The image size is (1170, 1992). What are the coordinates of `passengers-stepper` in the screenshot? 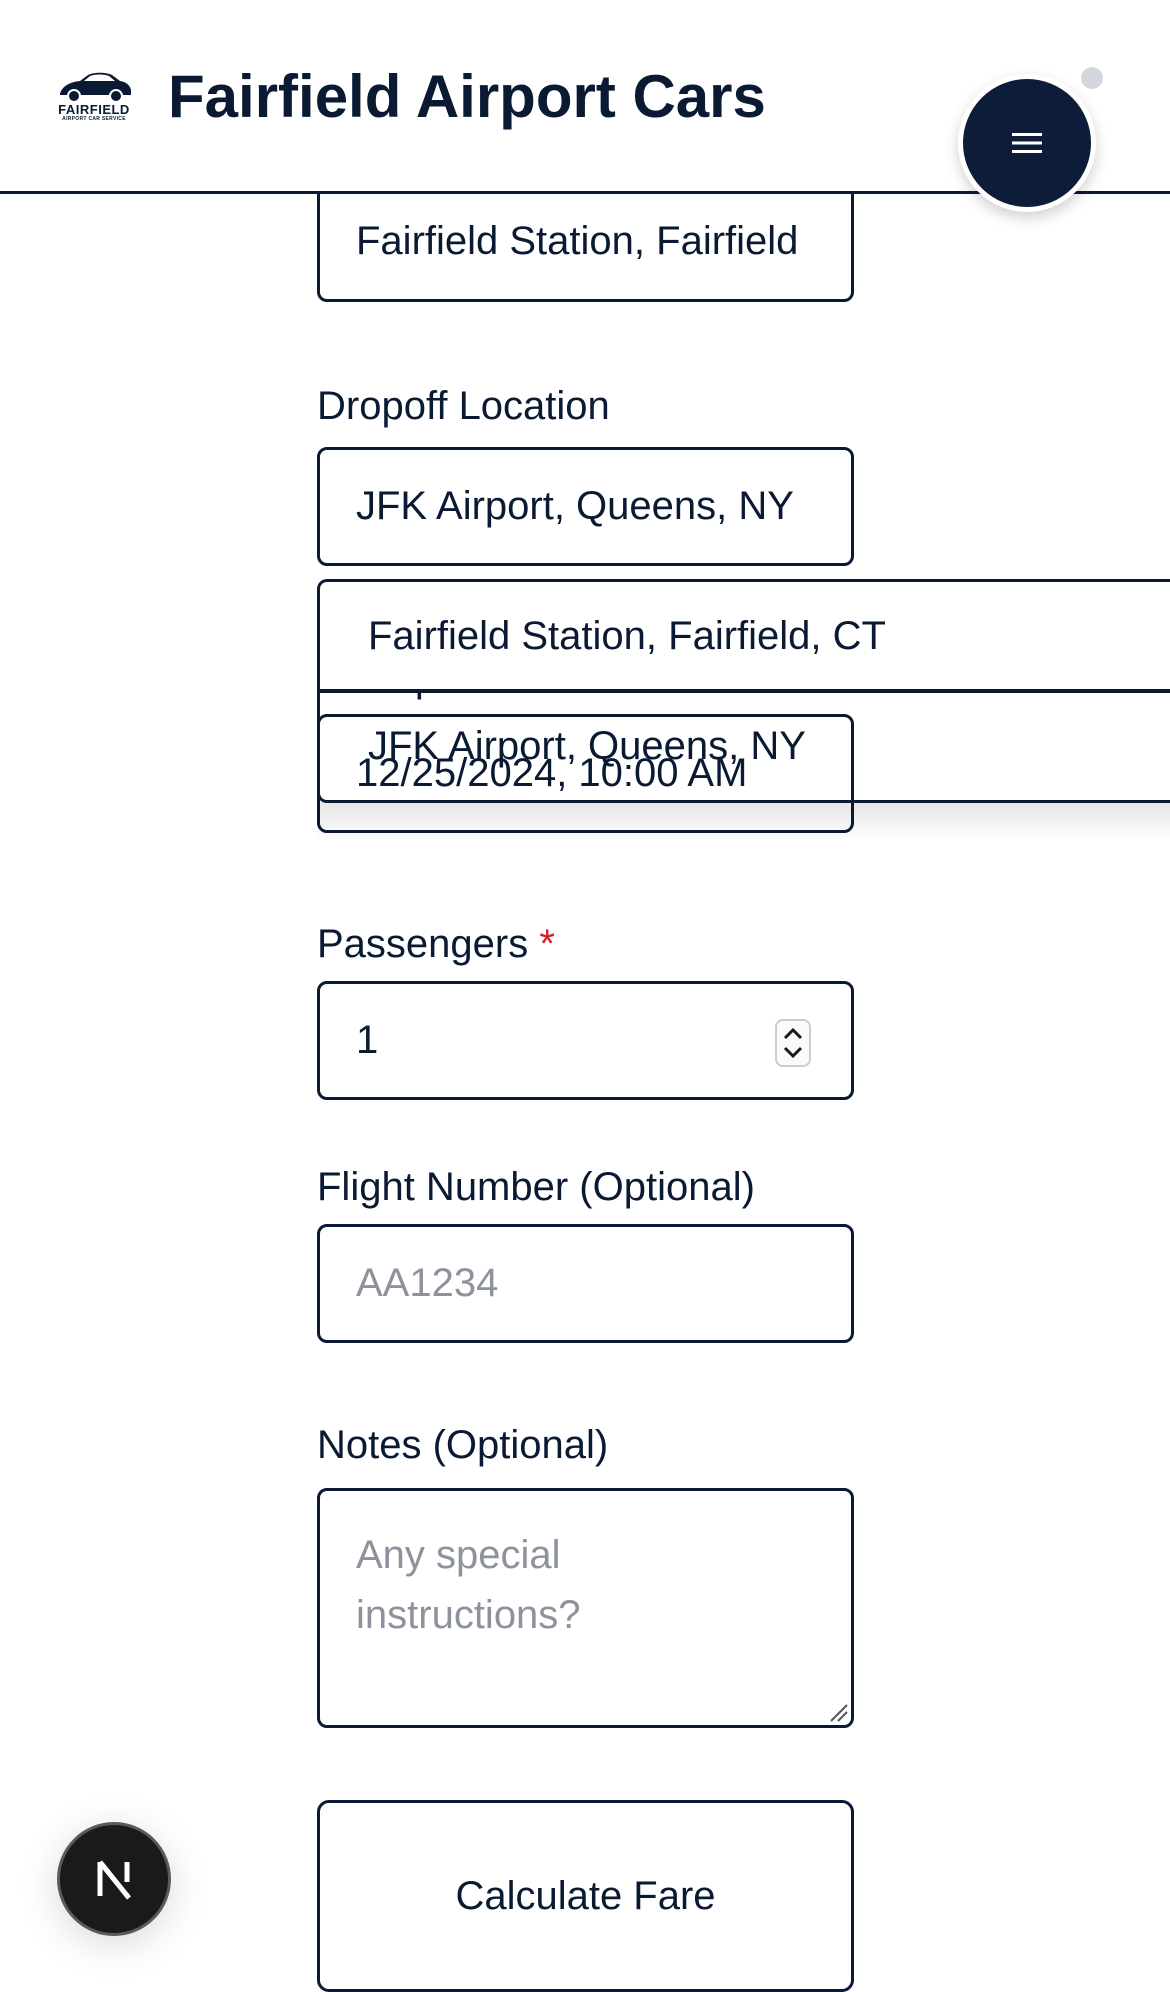 It's located at (793, 1043).